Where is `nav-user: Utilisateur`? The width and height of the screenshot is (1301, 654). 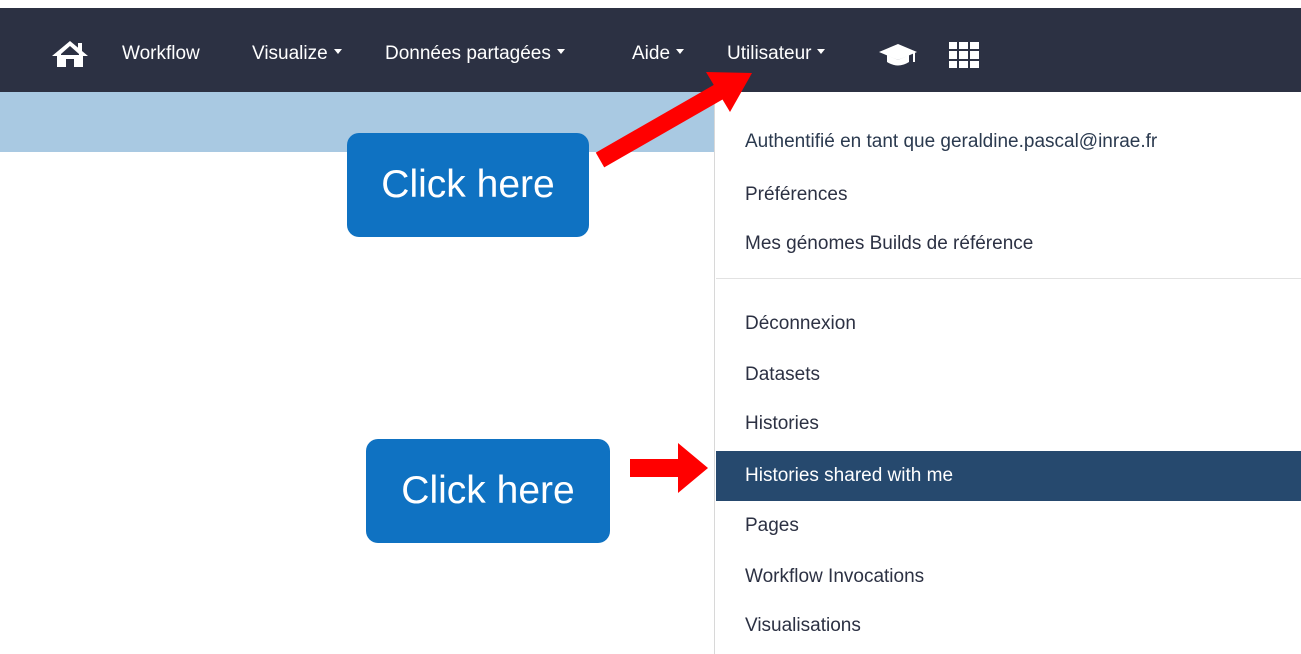 nav-user: Utilisateur is located at coordinates (776, 54).